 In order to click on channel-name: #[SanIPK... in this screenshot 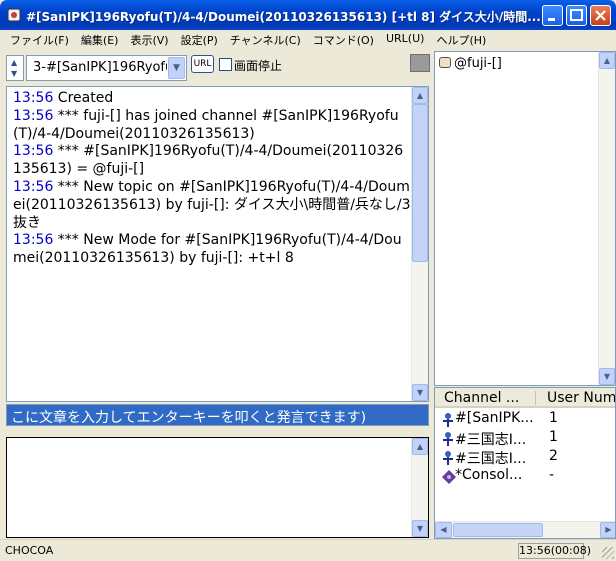, I will do `click(494, 418)`.